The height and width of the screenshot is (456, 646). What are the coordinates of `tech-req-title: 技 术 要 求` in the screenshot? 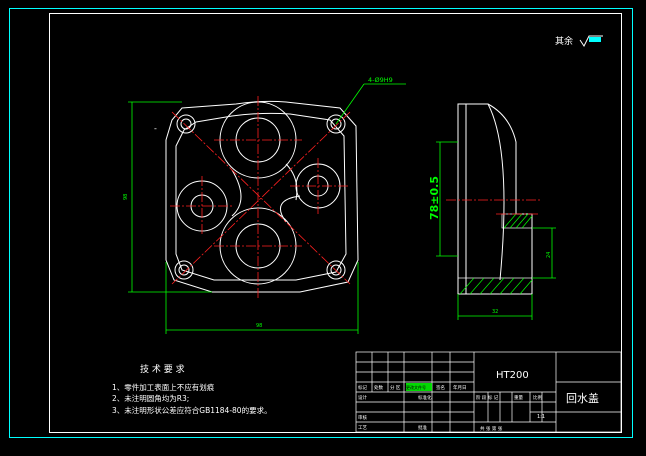 It's located at (162, 369).